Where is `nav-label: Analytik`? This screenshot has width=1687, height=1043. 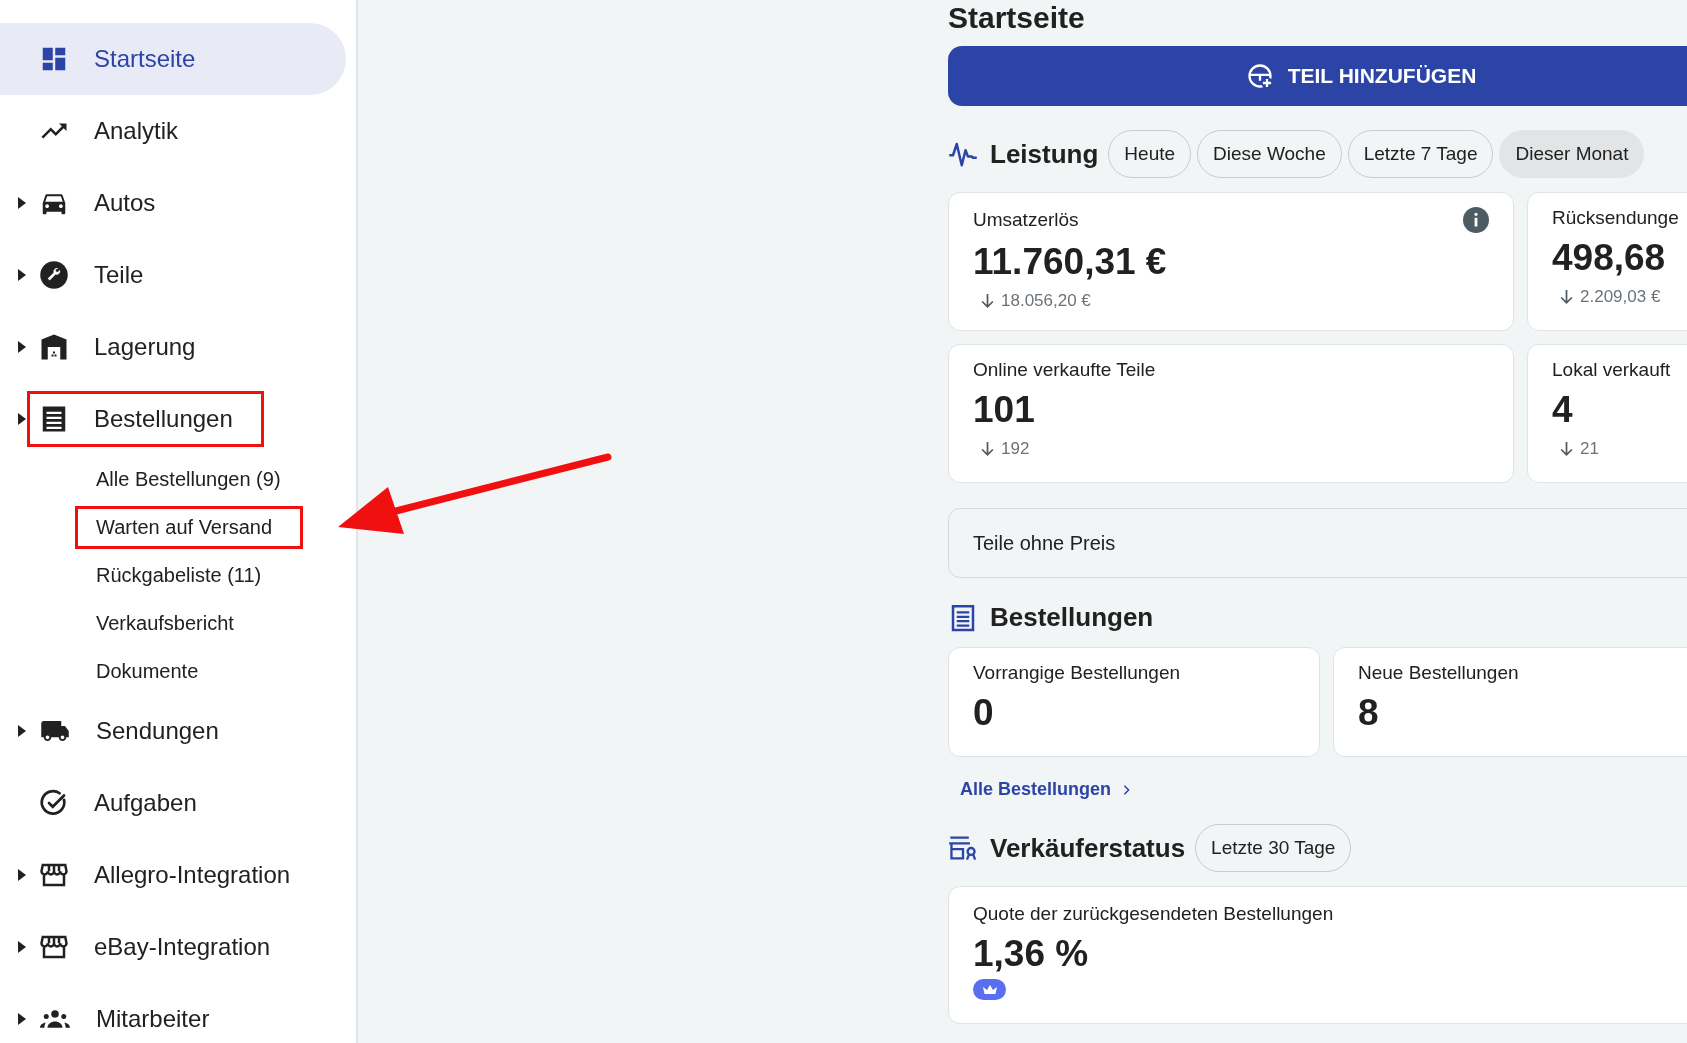
nav-label: Analytik is located at coordinates (136, 131).